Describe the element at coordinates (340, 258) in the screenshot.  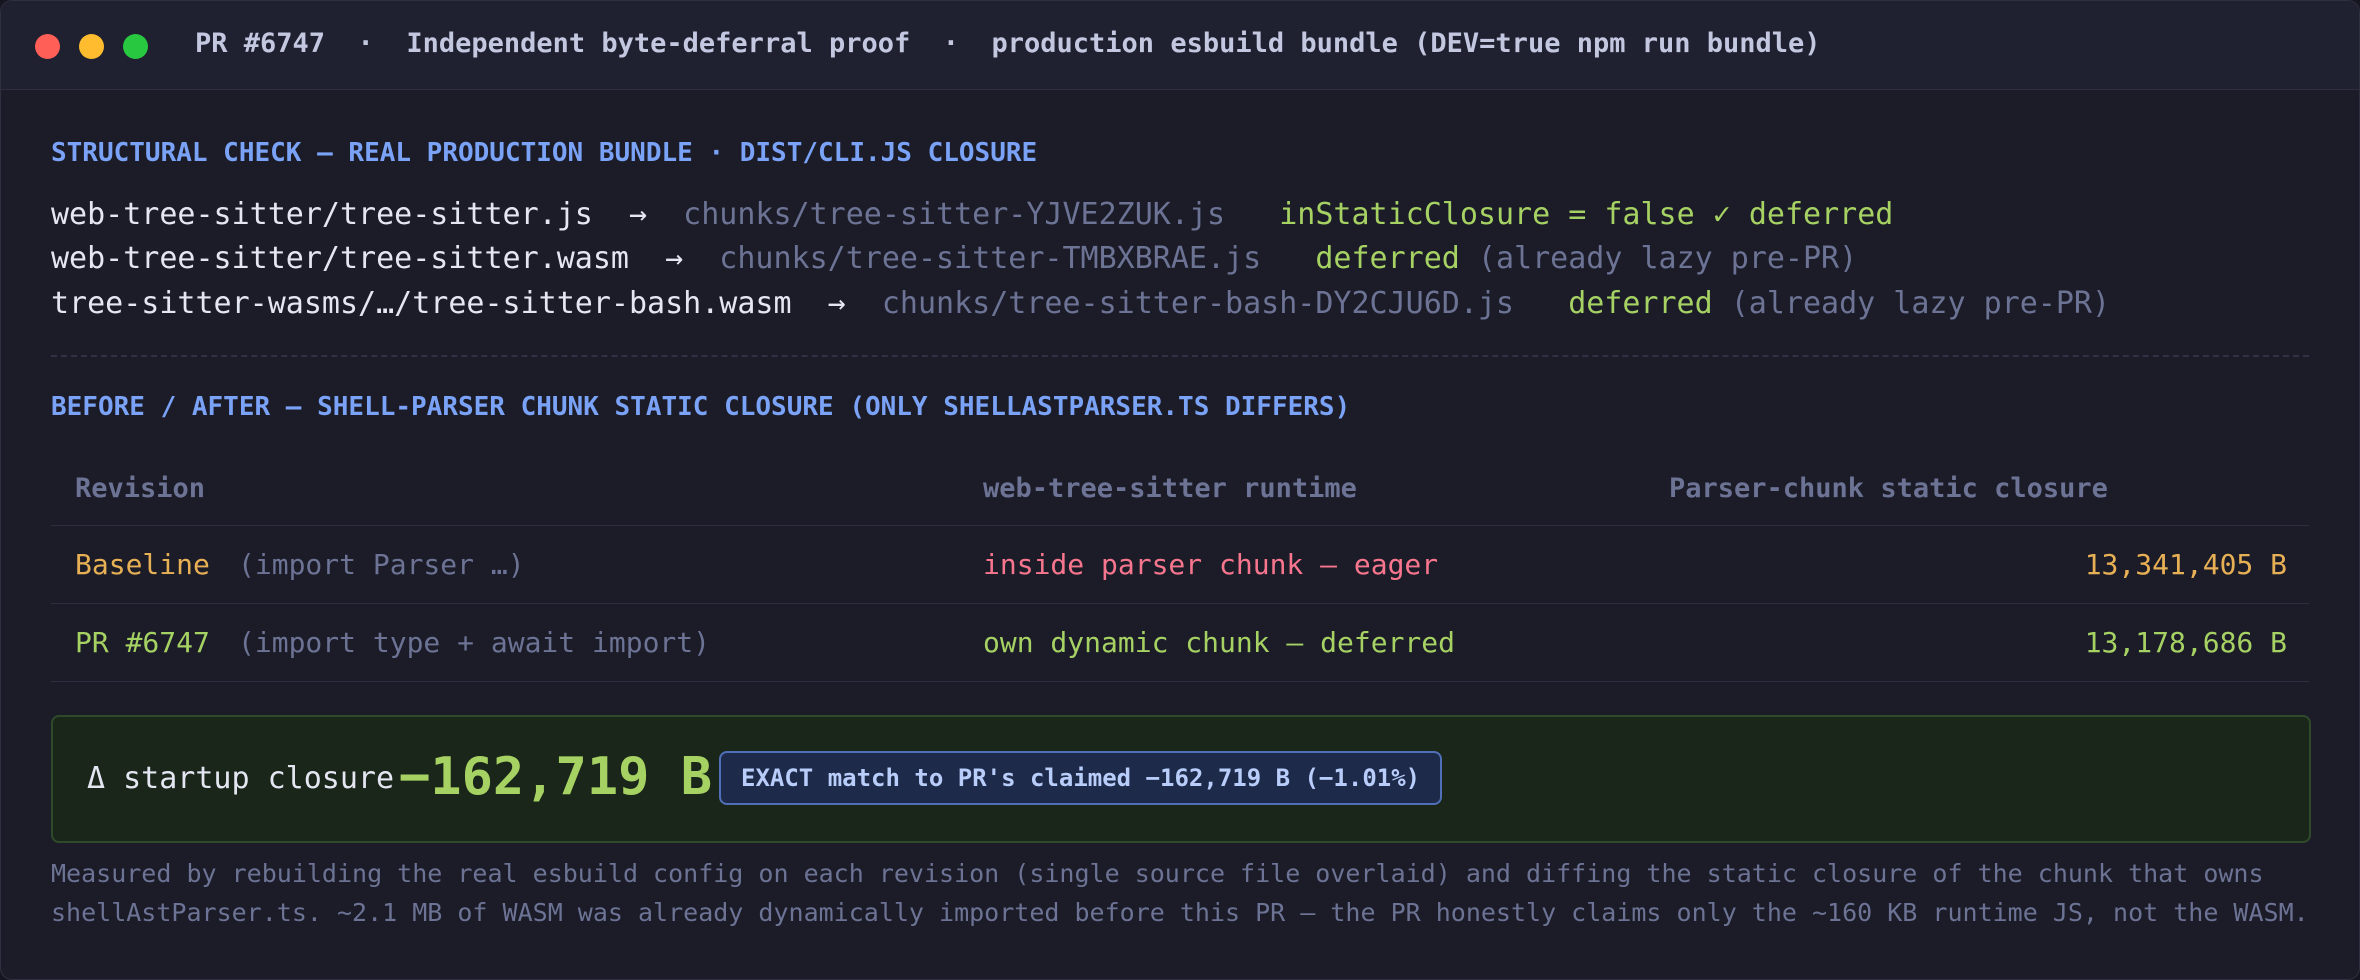
I see `source-path: web-tree-sitter/tree-sitter.wasm` at that location.